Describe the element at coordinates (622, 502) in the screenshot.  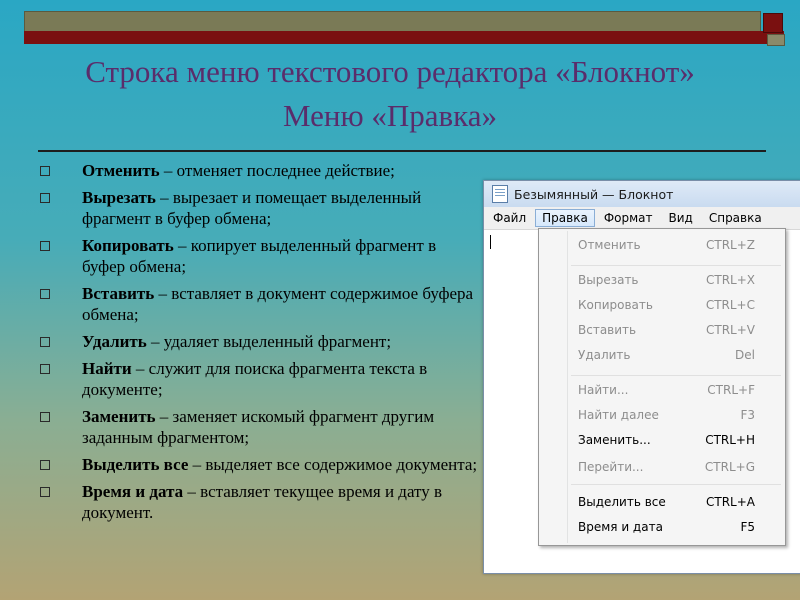
I see `menu-item-label: Выделить все` at that location.